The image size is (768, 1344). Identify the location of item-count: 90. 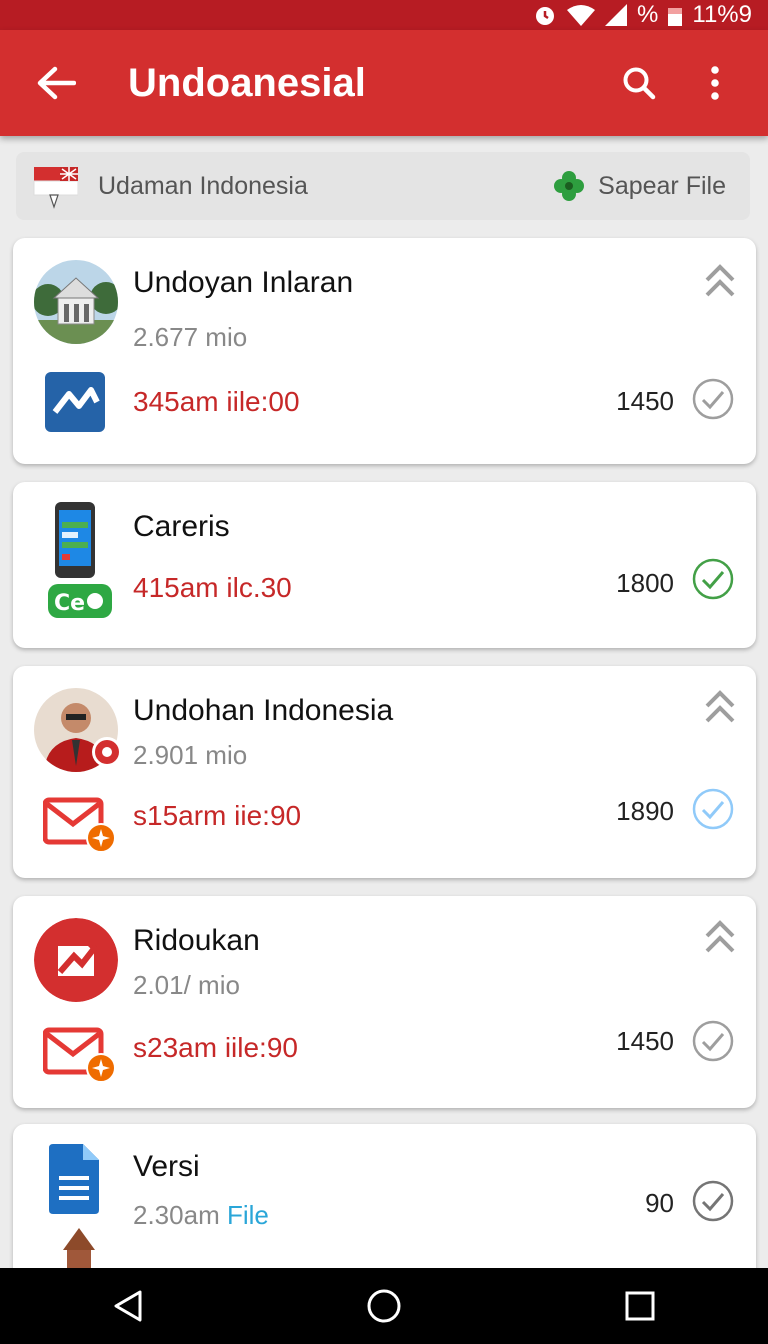
(659, 1203).